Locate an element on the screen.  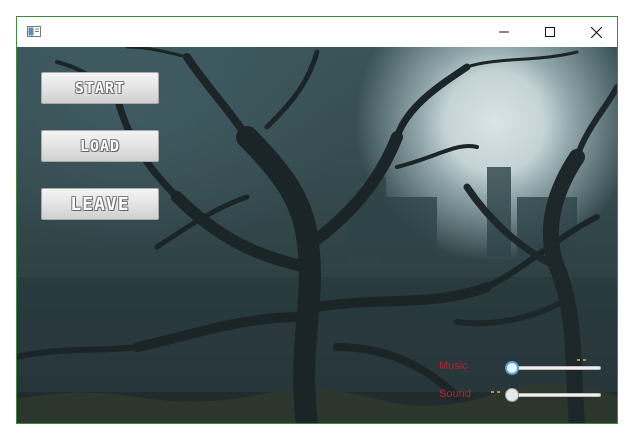
sound-slider-track is located at coordinates (555, 395).